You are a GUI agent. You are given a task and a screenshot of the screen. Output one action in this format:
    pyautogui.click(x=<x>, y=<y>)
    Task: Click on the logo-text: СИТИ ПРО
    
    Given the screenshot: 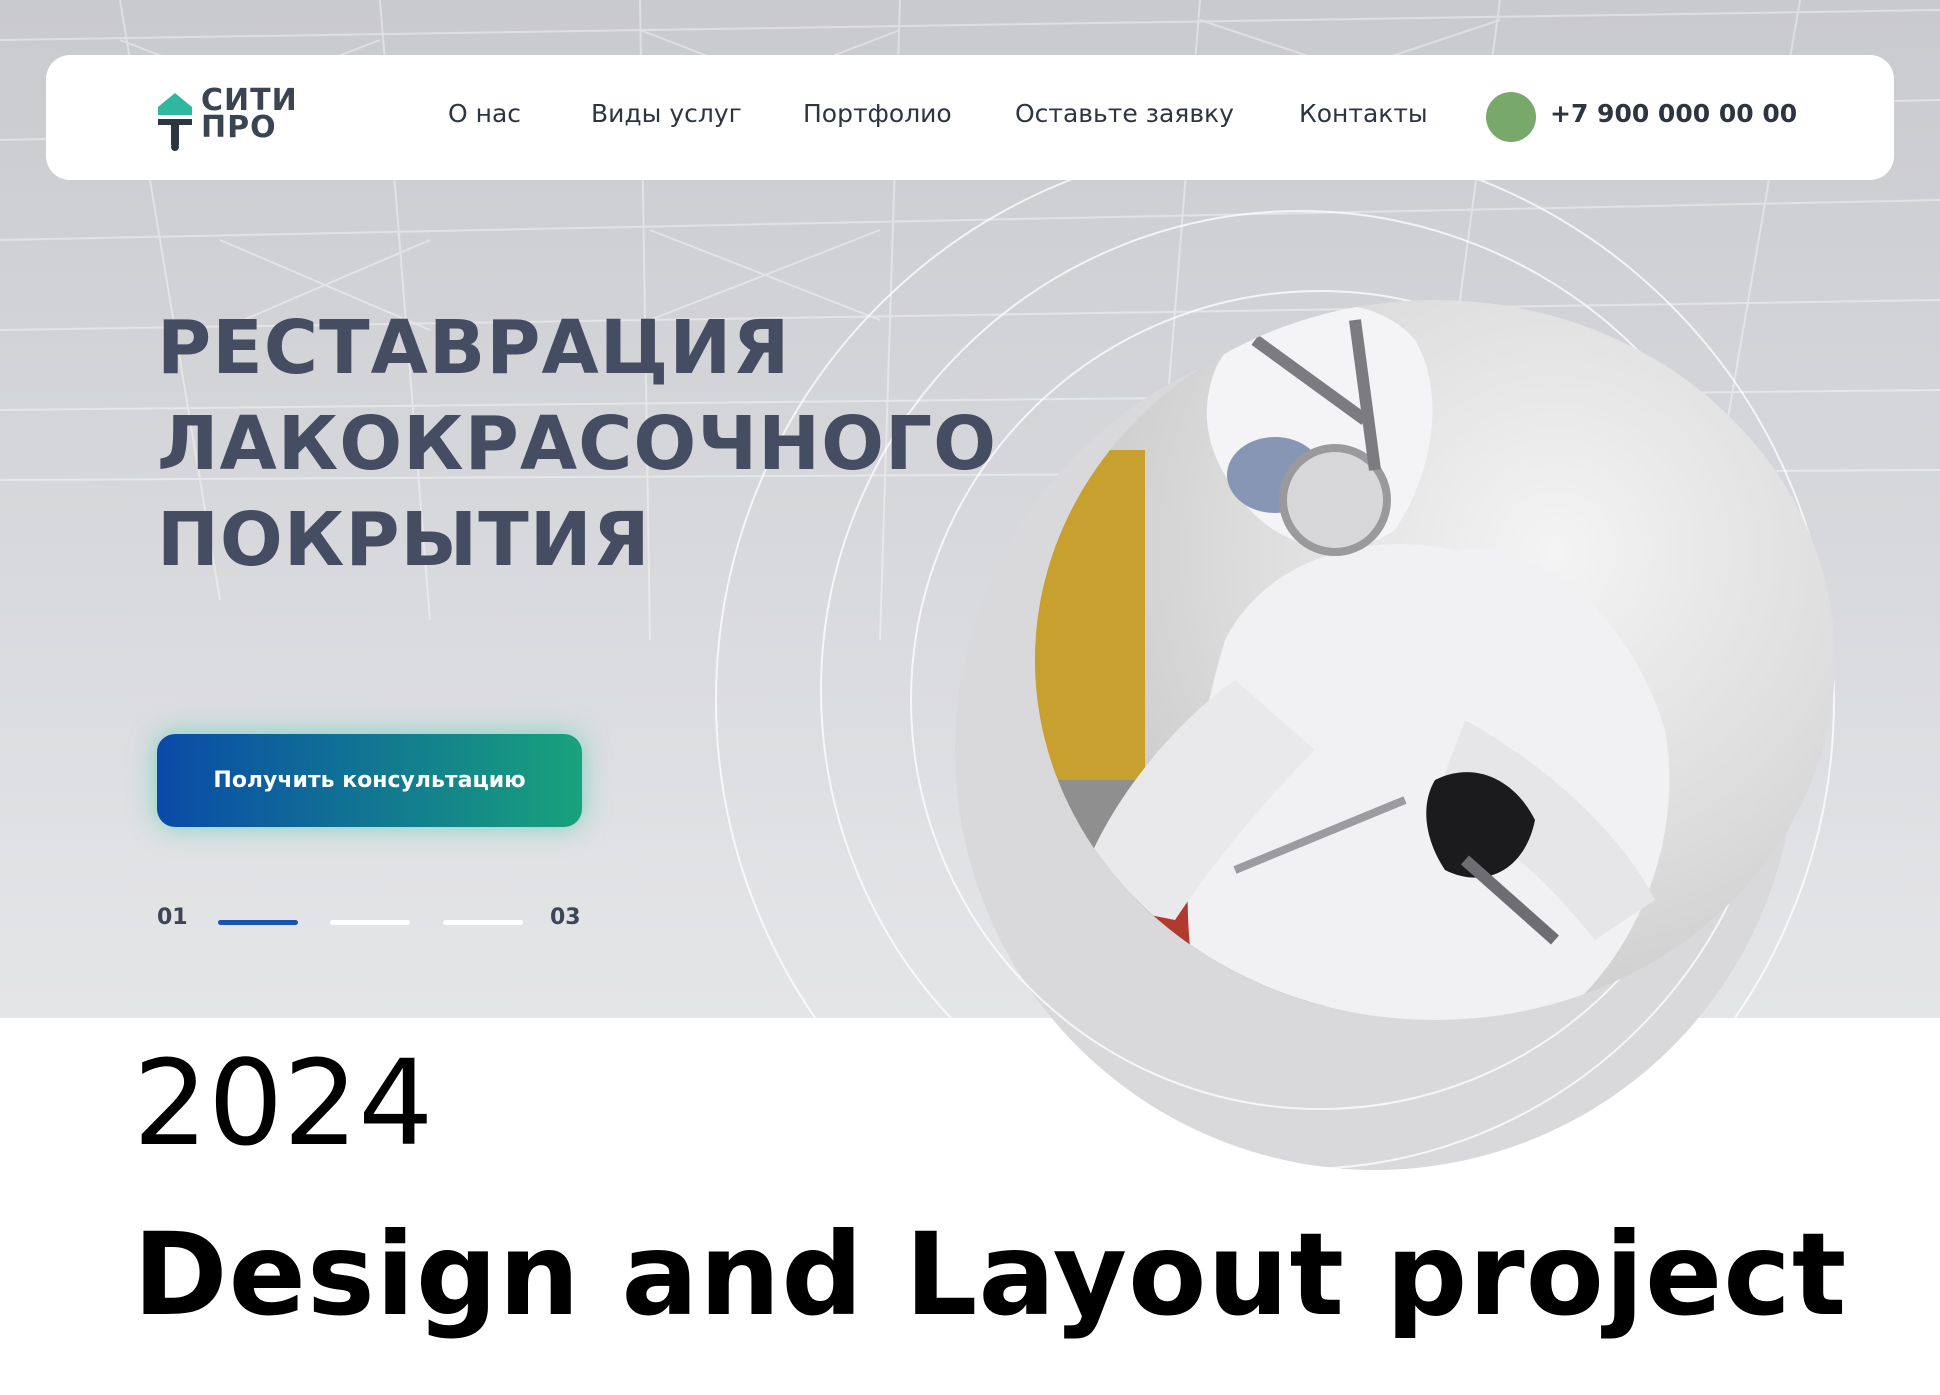 What is the action you would take?
    pyautogui.click(x=249, y=115)
    